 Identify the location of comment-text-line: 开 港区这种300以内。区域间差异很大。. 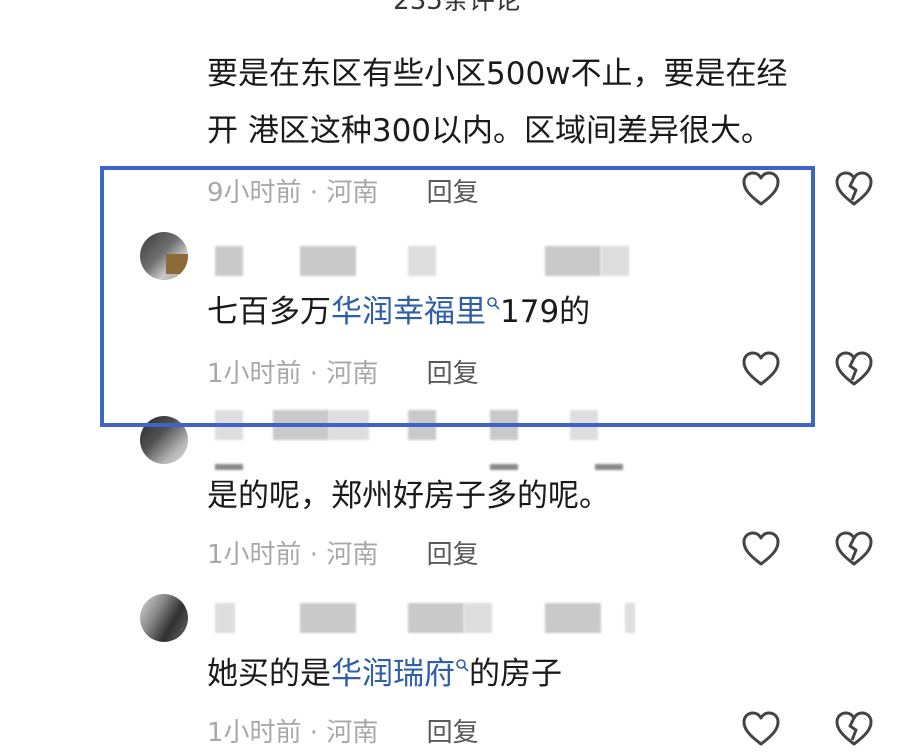
(490, 131).